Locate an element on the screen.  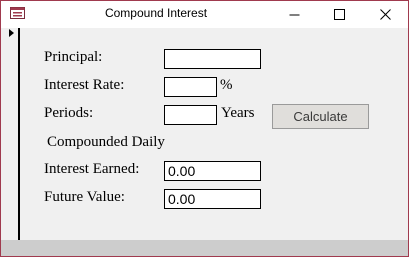
principal-label: Principal: is located at coordinates (73, 57).